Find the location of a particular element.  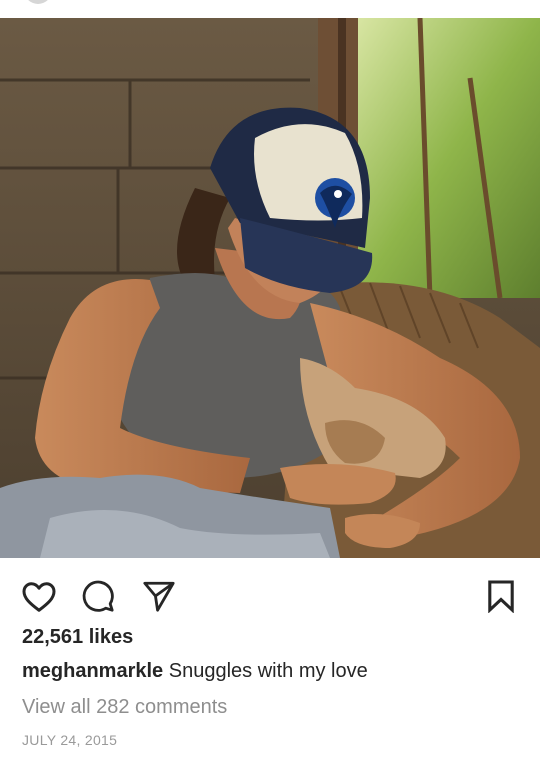

bookmark-outline-icon is located at coordinates (501, 596).